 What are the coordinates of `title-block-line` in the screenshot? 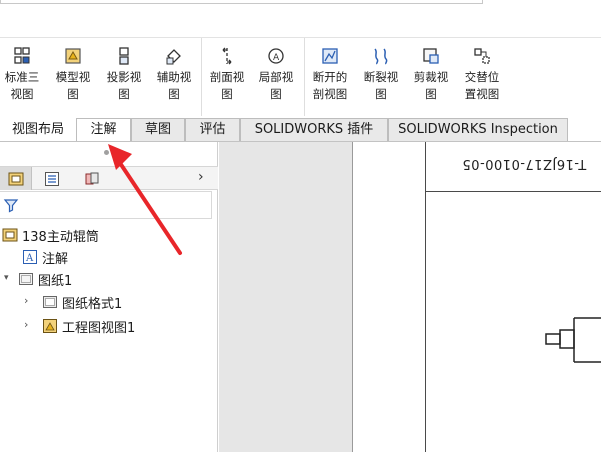 It's located at (513, 191).